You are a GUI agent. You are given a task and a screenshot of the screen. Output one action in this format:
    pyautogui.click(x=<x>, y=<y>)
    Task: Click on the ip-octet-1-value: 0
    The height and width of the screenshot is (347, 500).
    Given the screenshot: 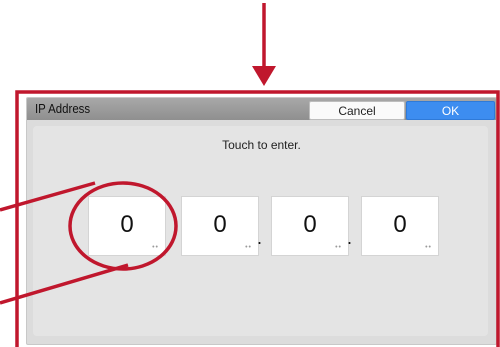 What is the action you would take?
    pyautogui.click(x=127, y=224)
    